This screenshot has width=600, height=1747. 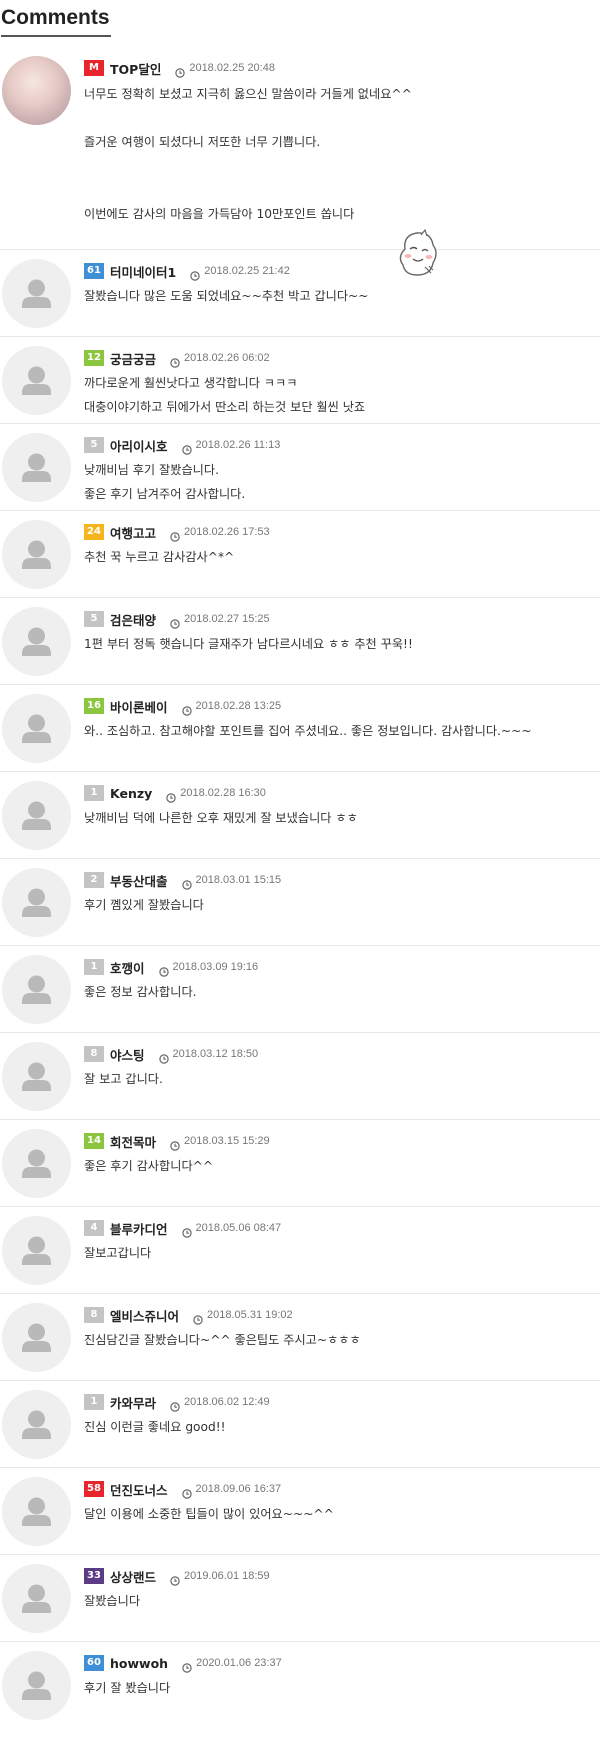 I want to click on comment-header: 8 엘비스쥬니어 2018.05.31 19:02, so click(x=188, y=1315).